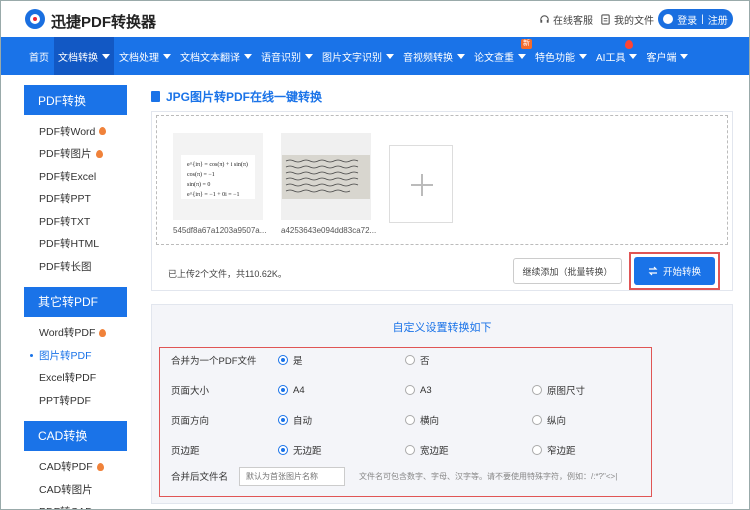  Describe the element at coordinates (75, 301) in the screenshot. I see `sidebar-group-title: 其它转PDF` at that location.